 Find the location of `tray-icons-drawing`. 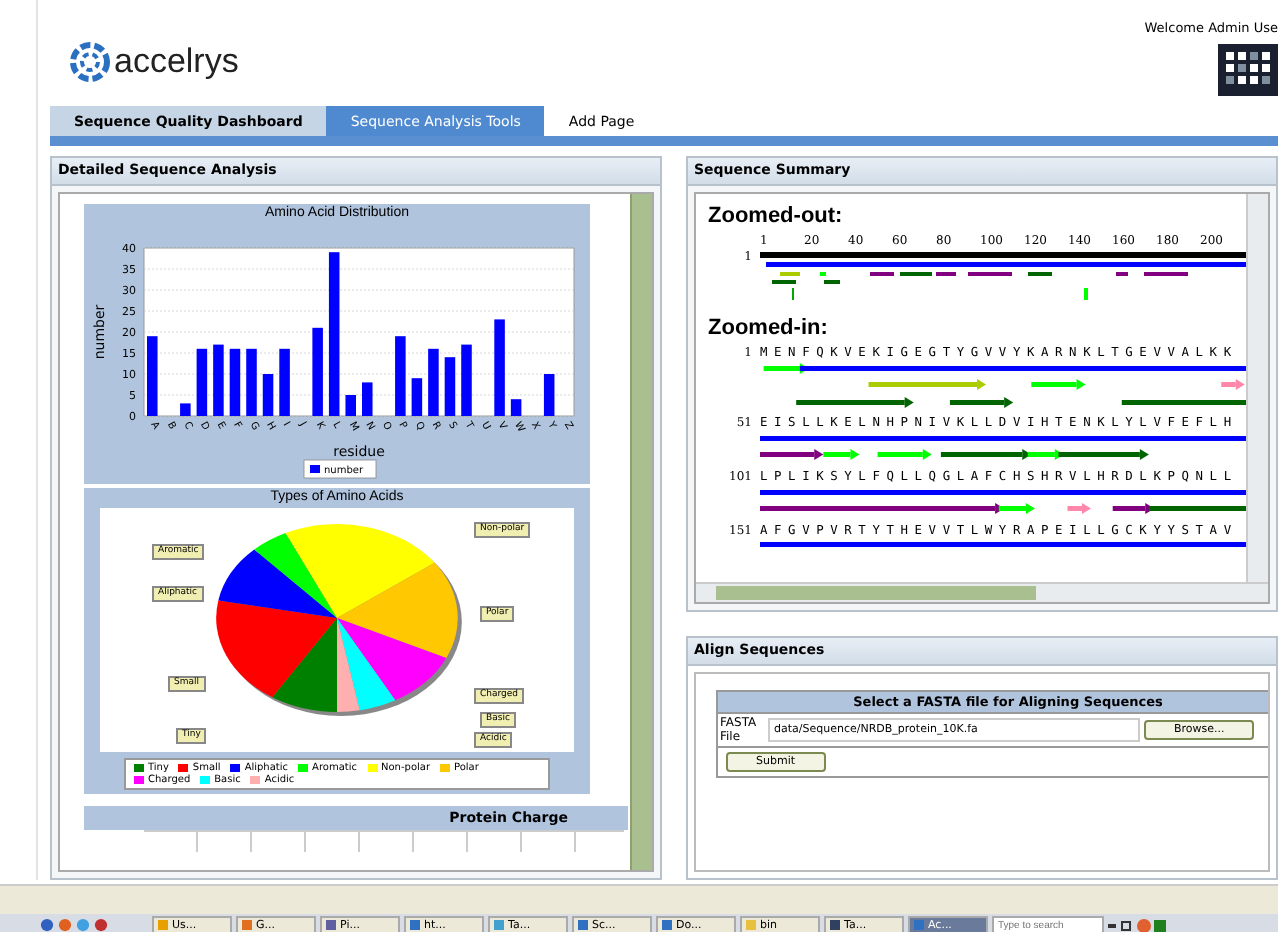

tray-icons-drawing is located at coordinates (1138, 924).